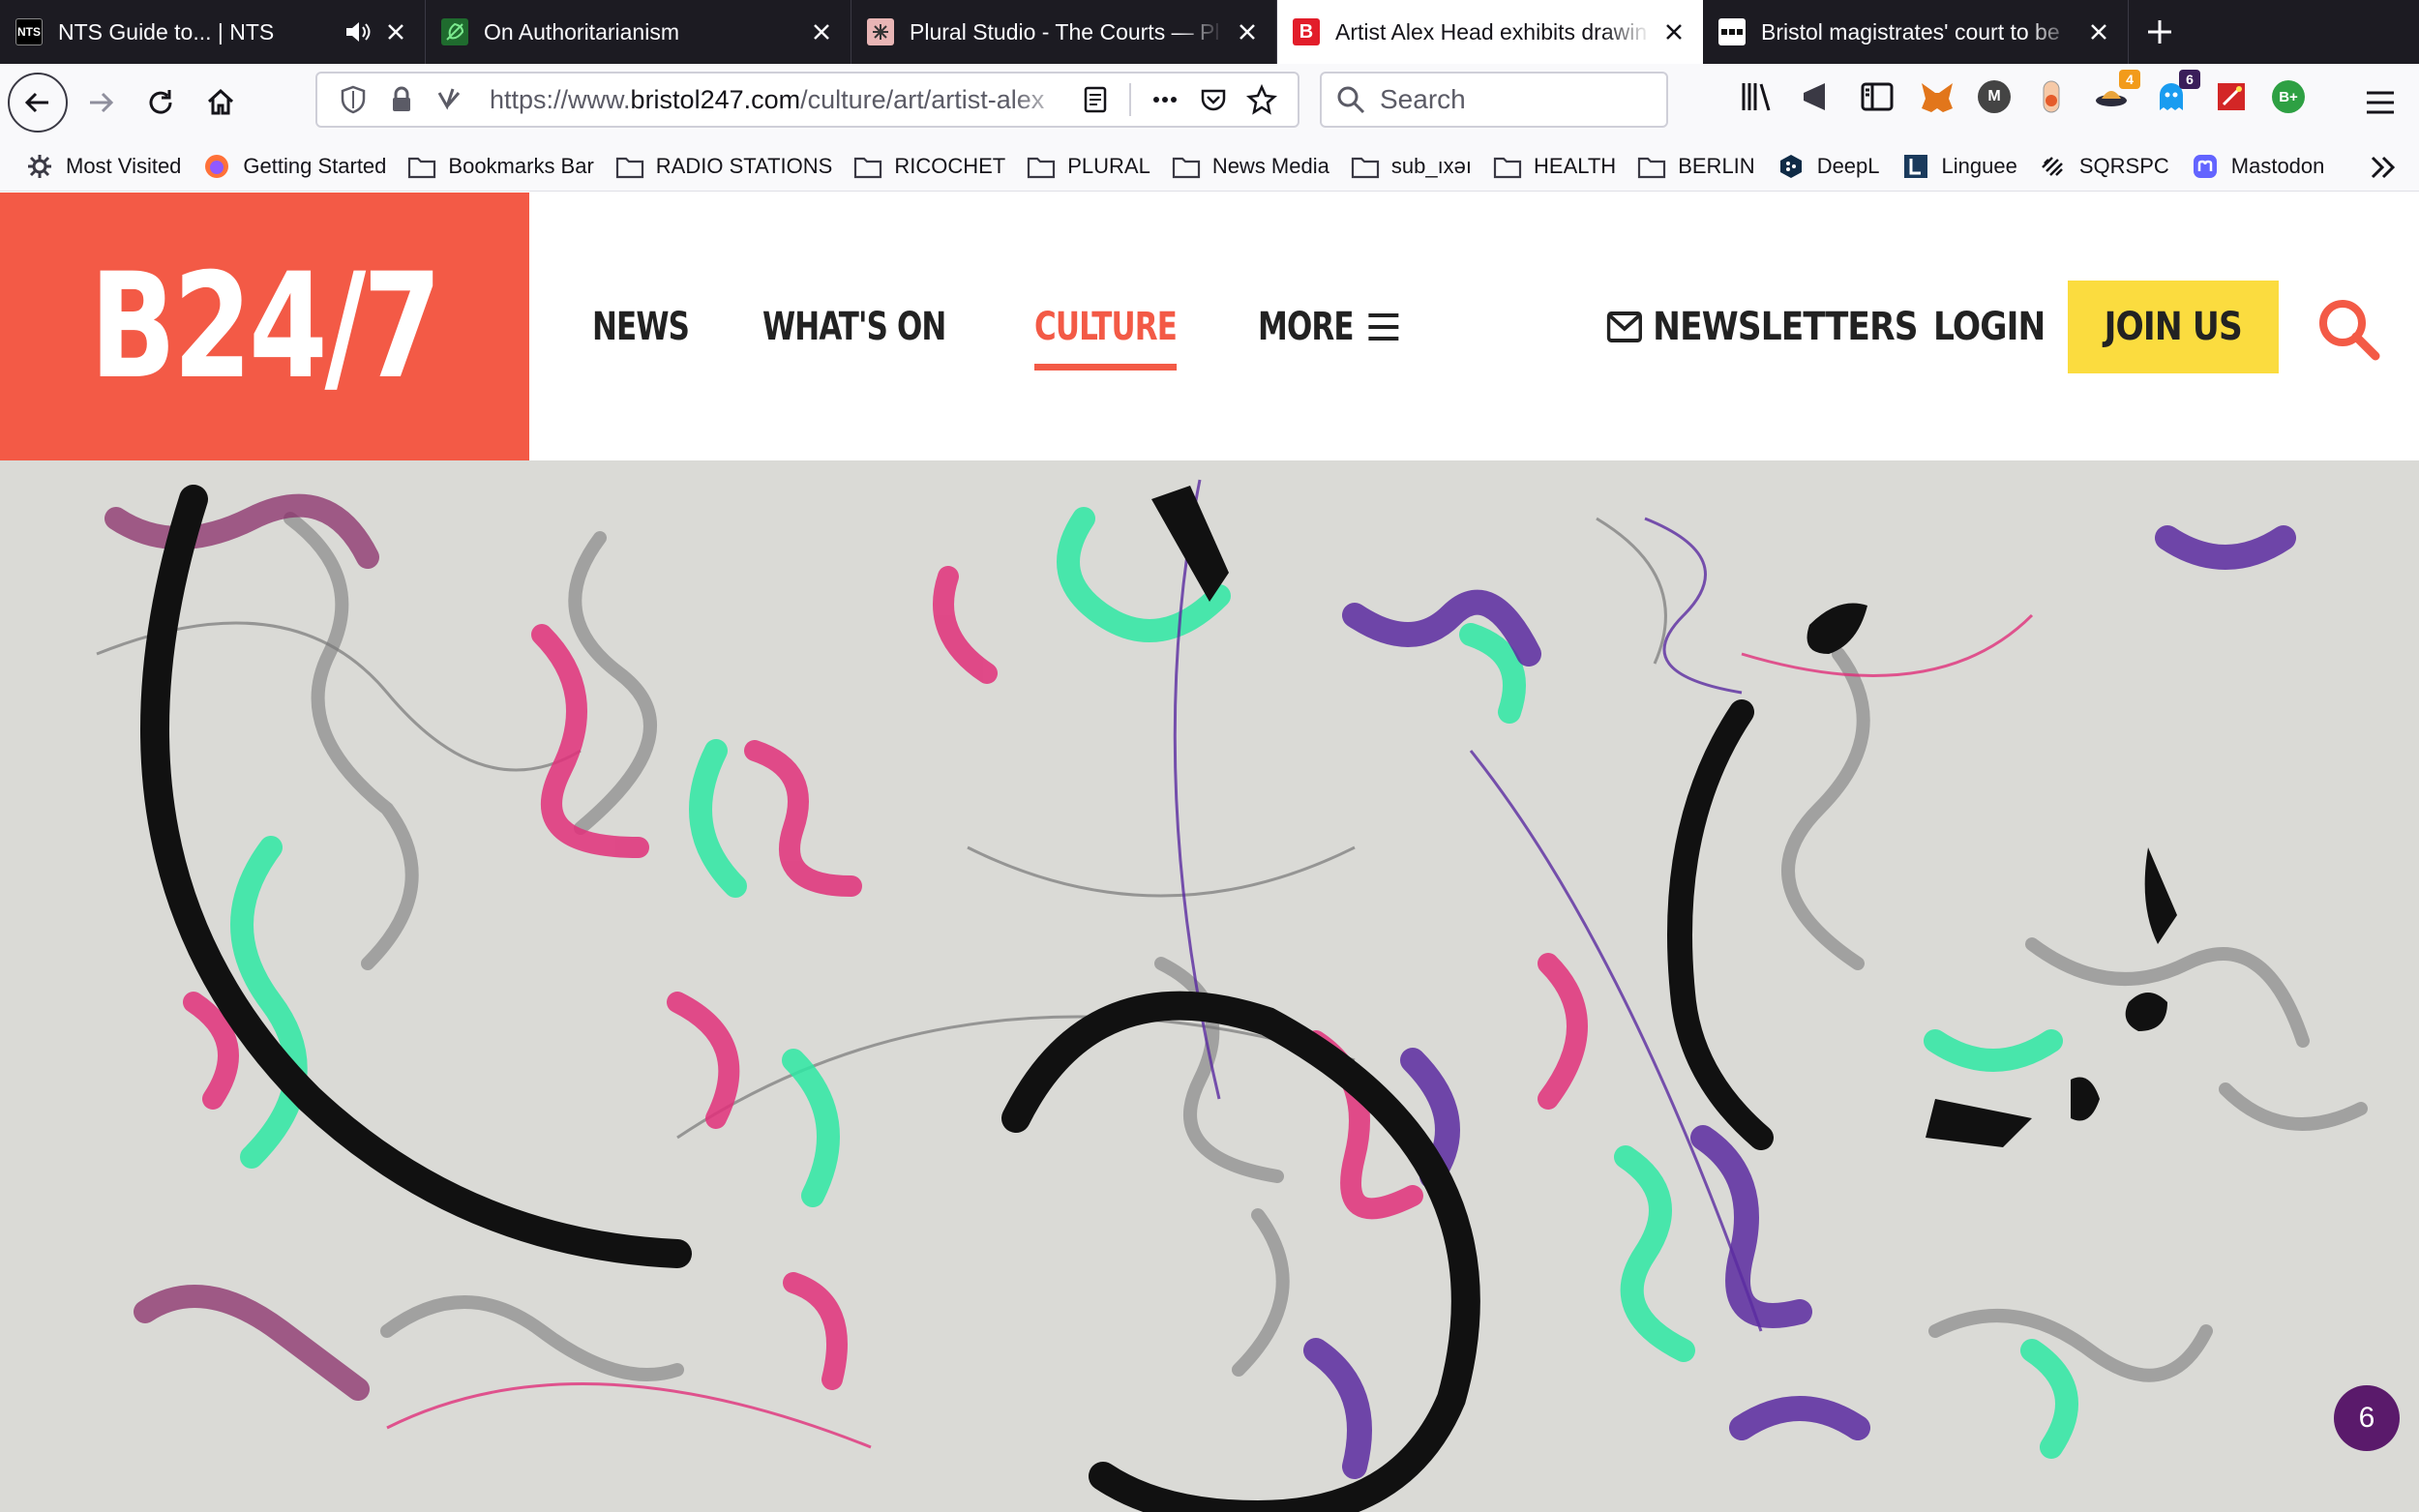 This screenshot has height=1512, width=2419. Describe the element at coordinates (1717, 166) in the screenshot. I see `bookmark-label: BERLIN` at that location.